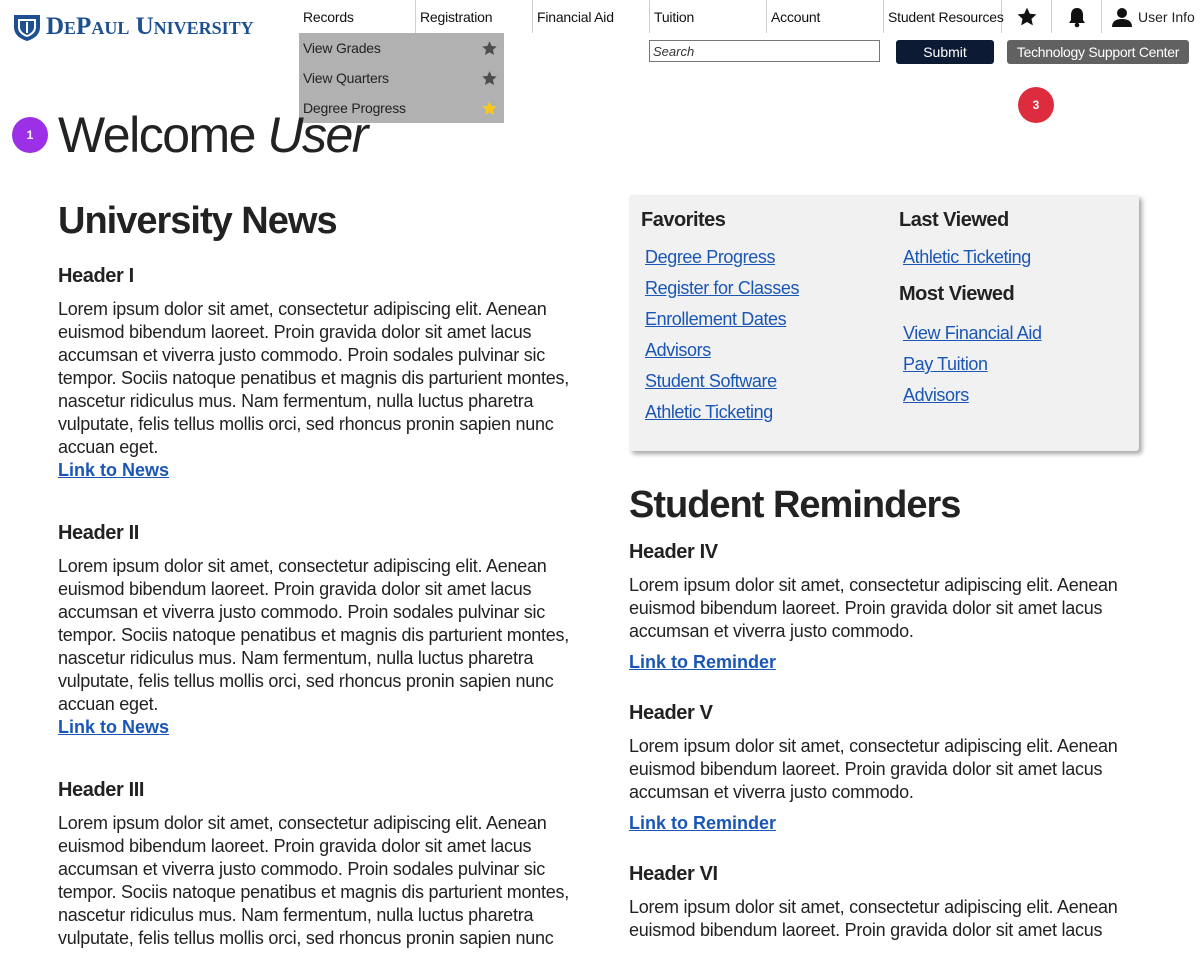 The height and width of the screenshot is (962, 1204). Describe the element at coordinates (346, 78) in the screenshot. I see `menu-item-label: View Quarters` at that location.